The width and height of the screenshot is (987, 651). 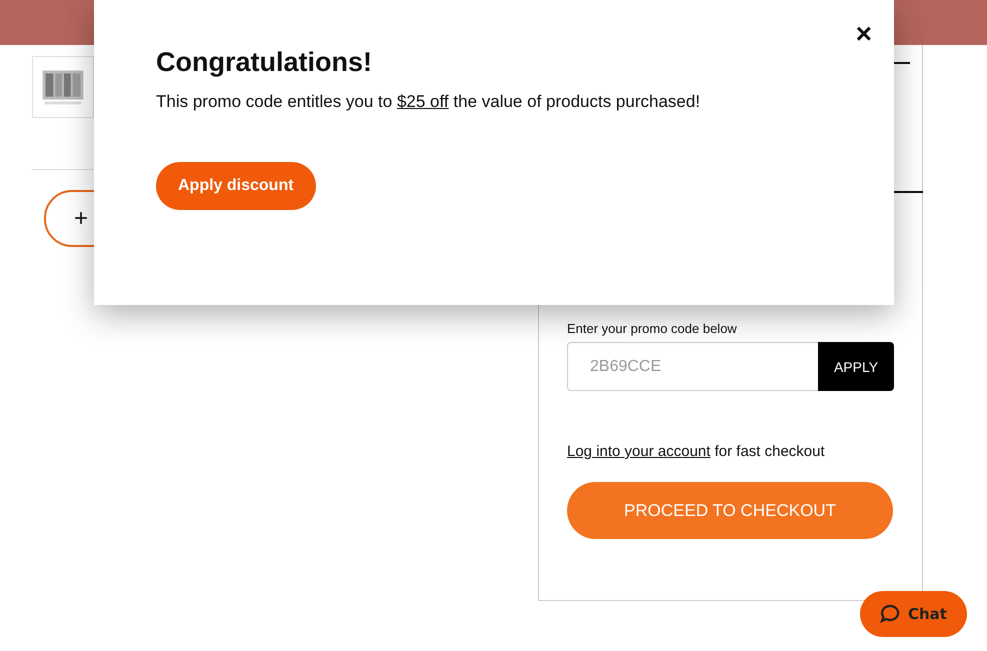 What do you see at coordinates (913, 614) in the screenshot?
I see `chat-button: Chat` at bounding box center [913, 614].